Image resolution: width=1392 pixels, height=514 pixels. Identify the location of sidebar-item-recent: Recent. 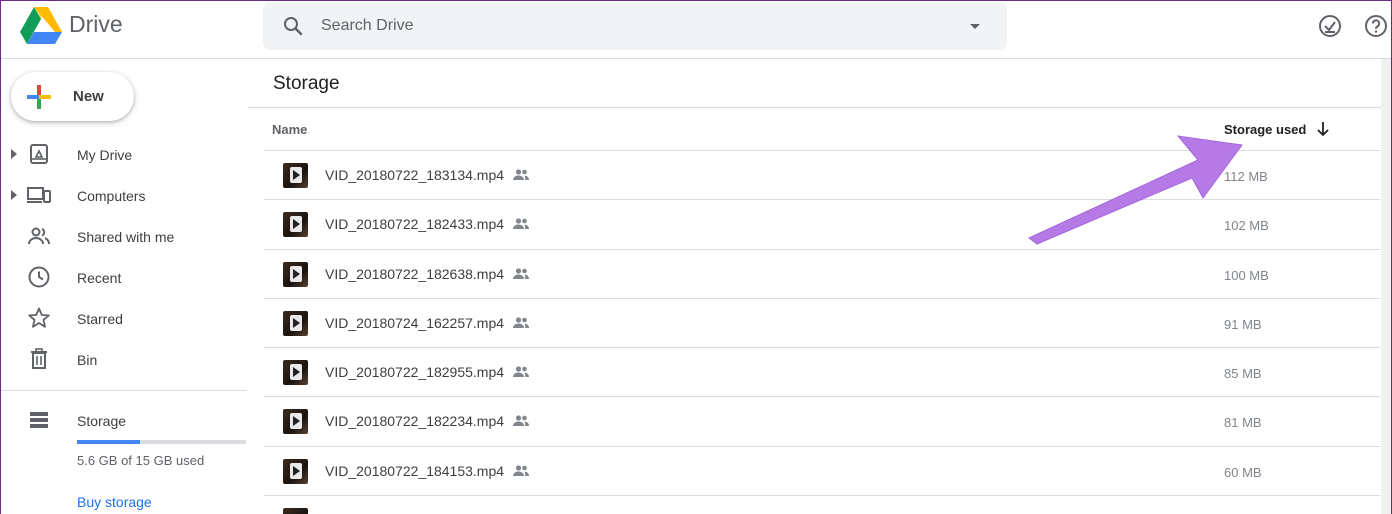
(124, 277).